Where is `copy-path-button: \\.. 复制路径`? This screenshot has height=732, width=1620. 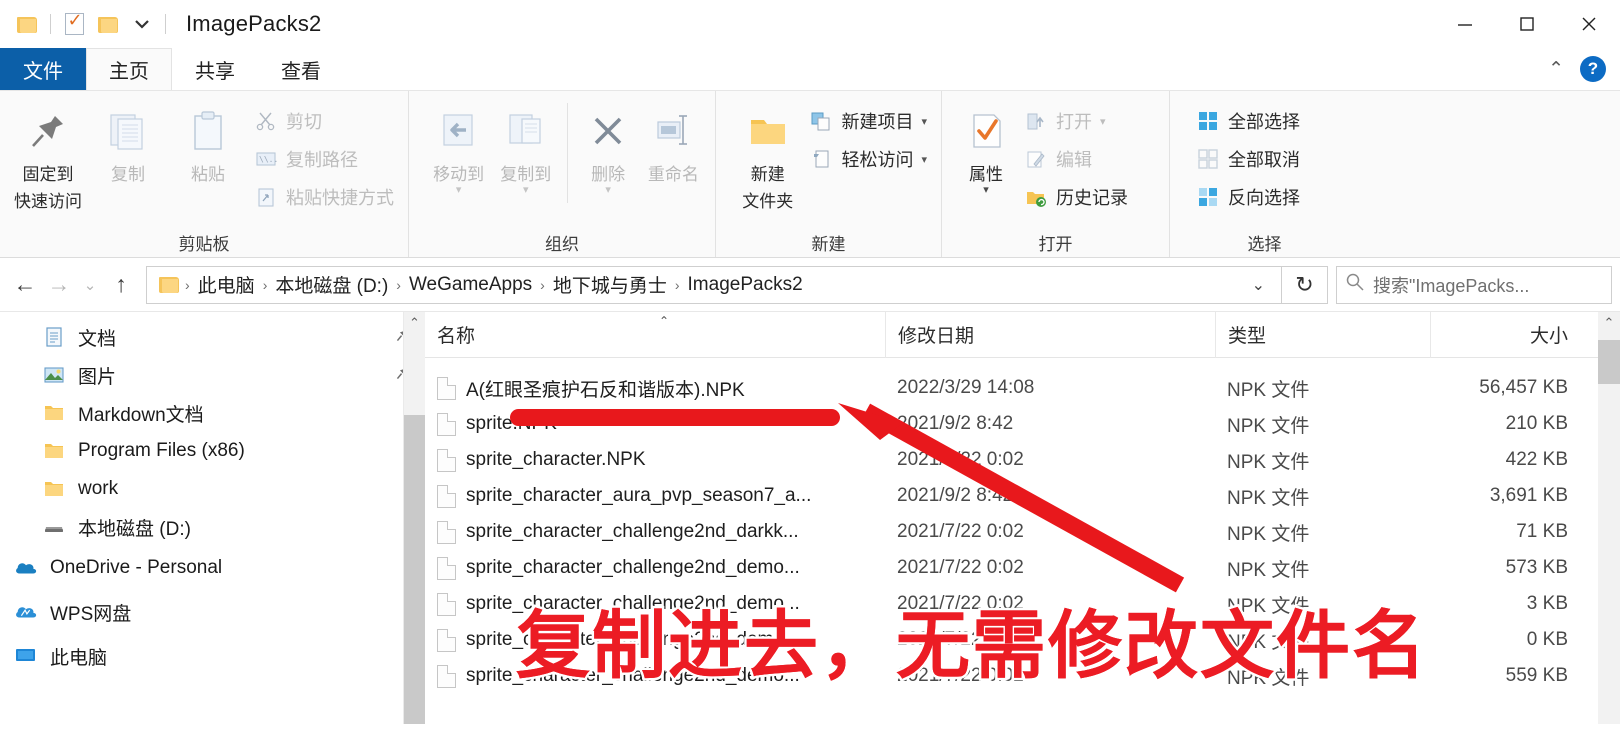
copy-path-button: \\.. 复制路径 is located at coordinates (324, 159).